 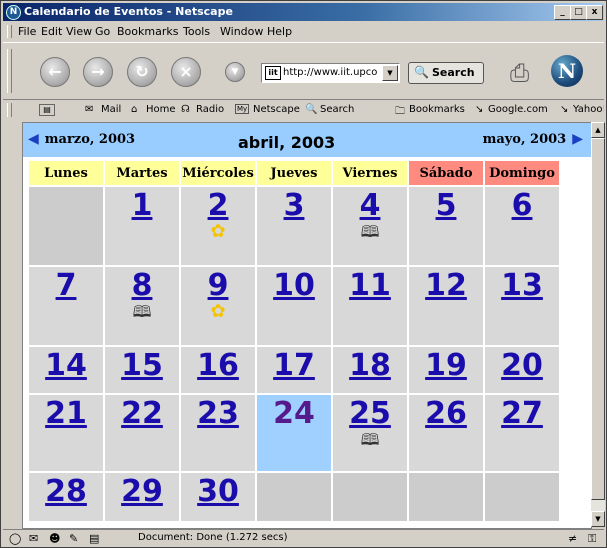 What do you see at coordinates (73, 538) in the screenshot?
I see `composer-icon: ✎` at bounding box center [73, 538].